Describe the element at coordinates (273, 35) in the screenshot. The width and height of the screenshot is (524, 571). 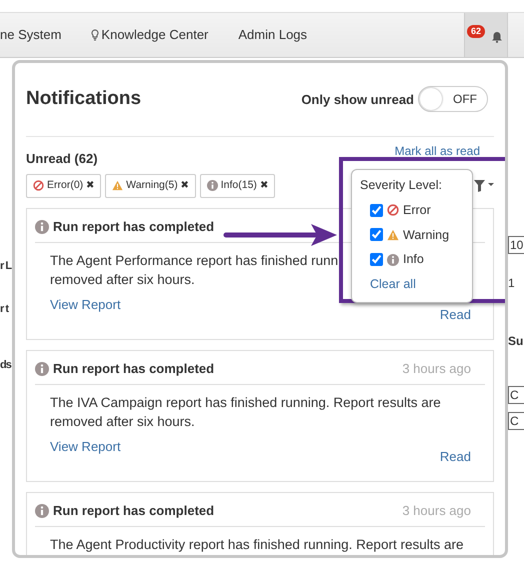
I see `nav-link: Admin Logs` at that location.